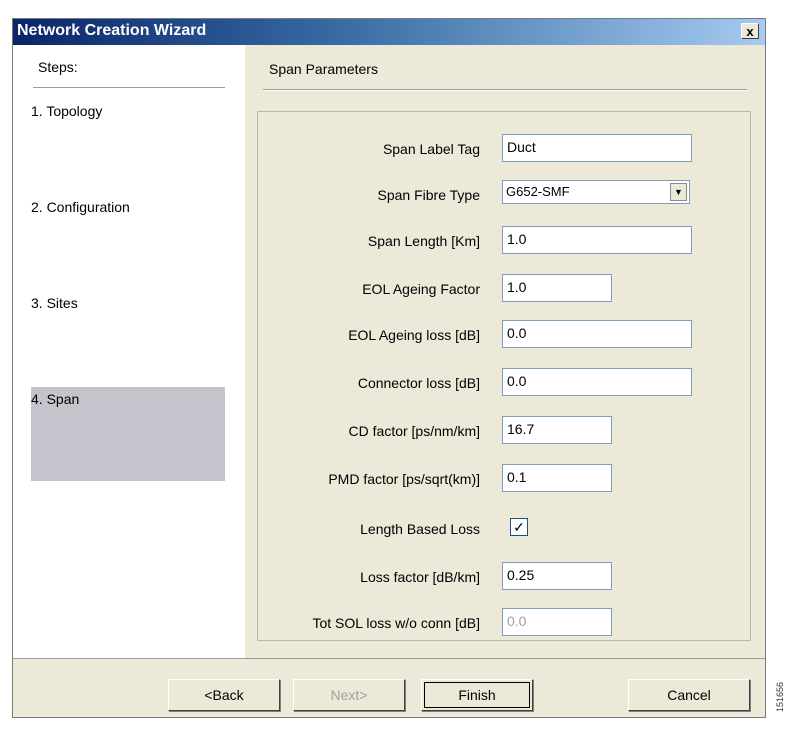 Image resolution: width=787 pixels, height=732 pixels. What do you see at coordinates (414, 431) in the screenshot?
I see `cd-factor-label: CD factor [ps/nm/km]` at bounding box center [414, 431].